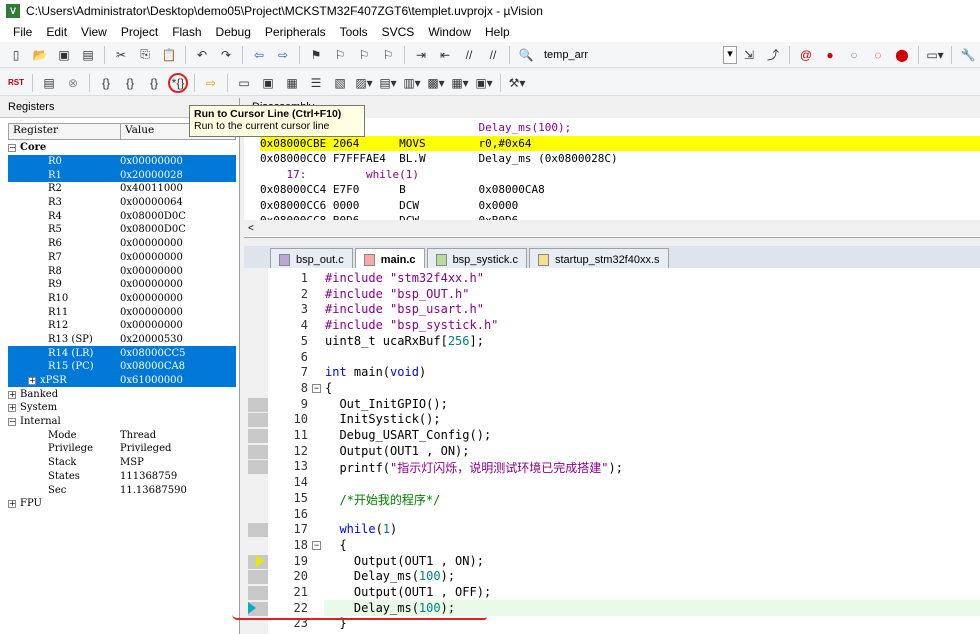 Image resolution: width=980 pixels, height=634 pixels. Describe the element at coordinates (935, 55) in the screenshot. I see `window-layout-icon: ▭▾` at that location.